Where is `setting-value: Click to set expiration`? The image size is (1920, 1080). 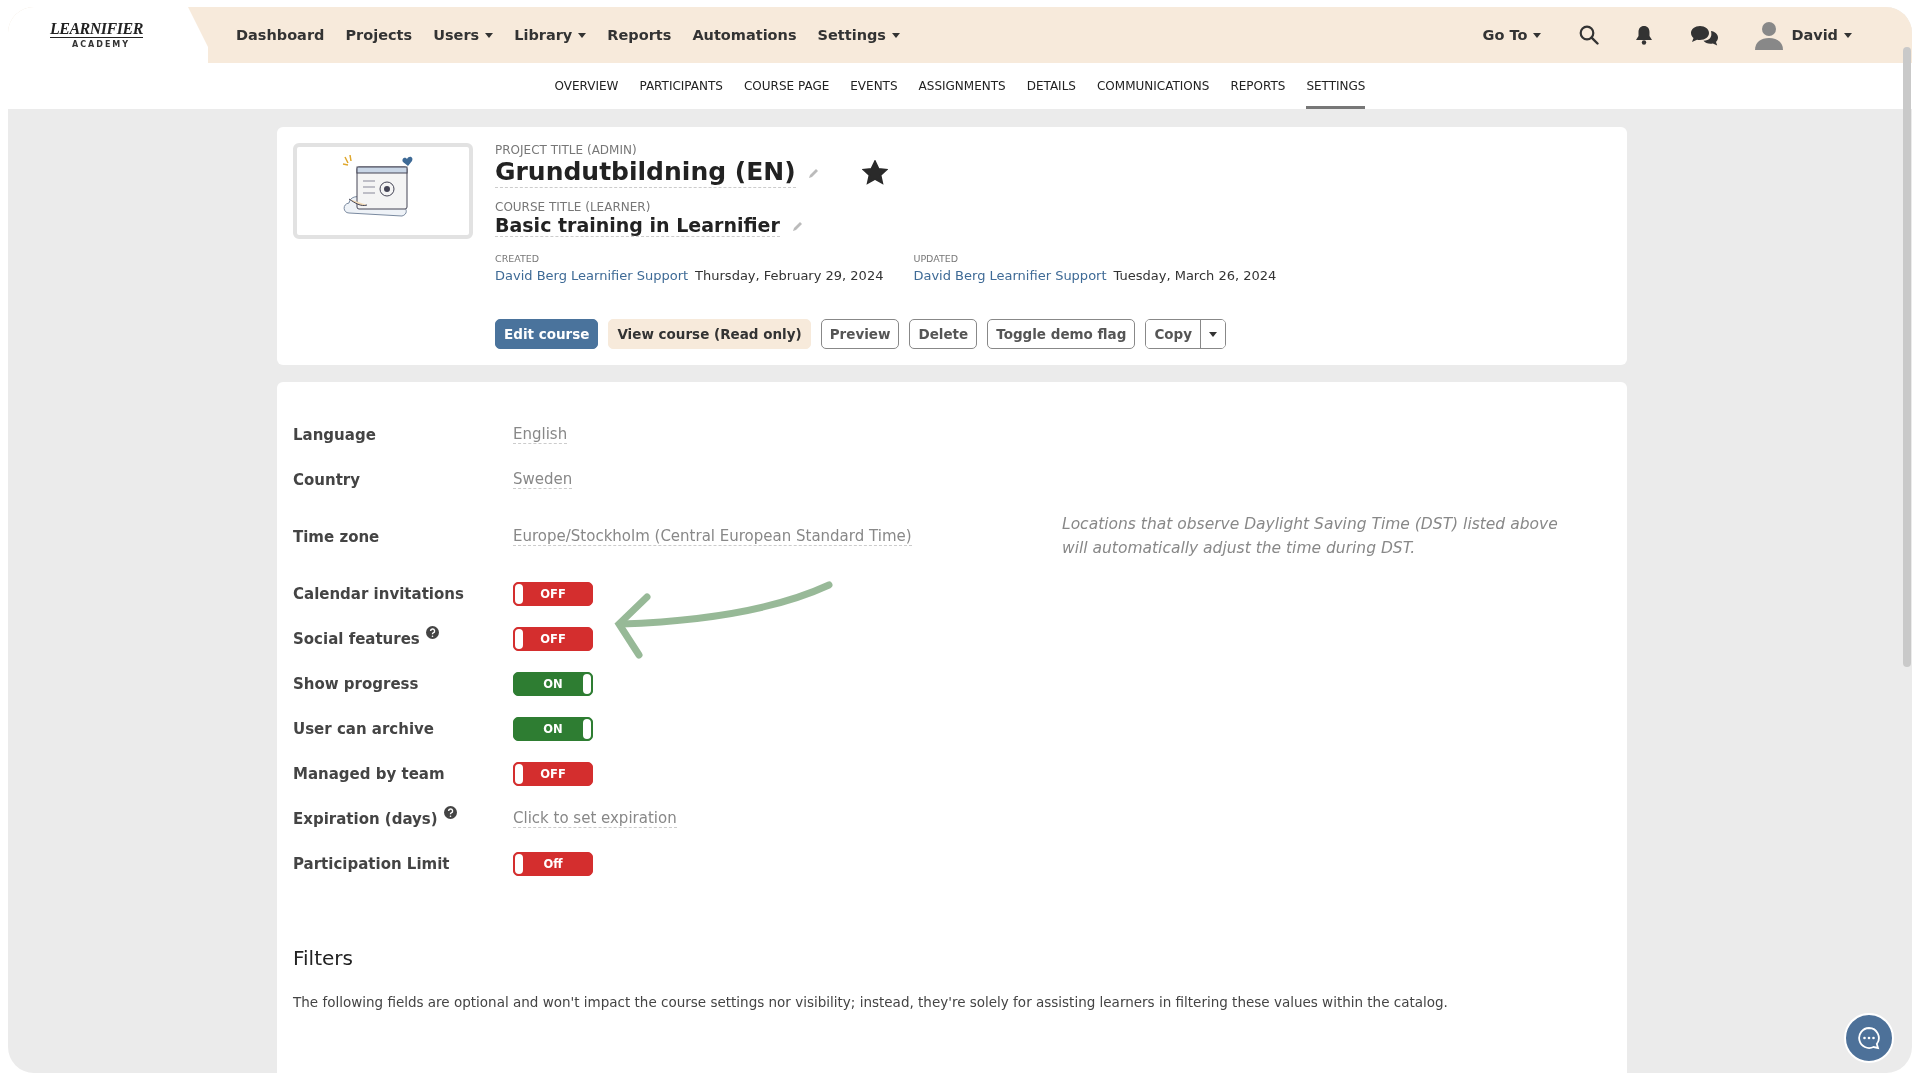 setting-value: Click to set expiration is located at coordinates (595, 818).